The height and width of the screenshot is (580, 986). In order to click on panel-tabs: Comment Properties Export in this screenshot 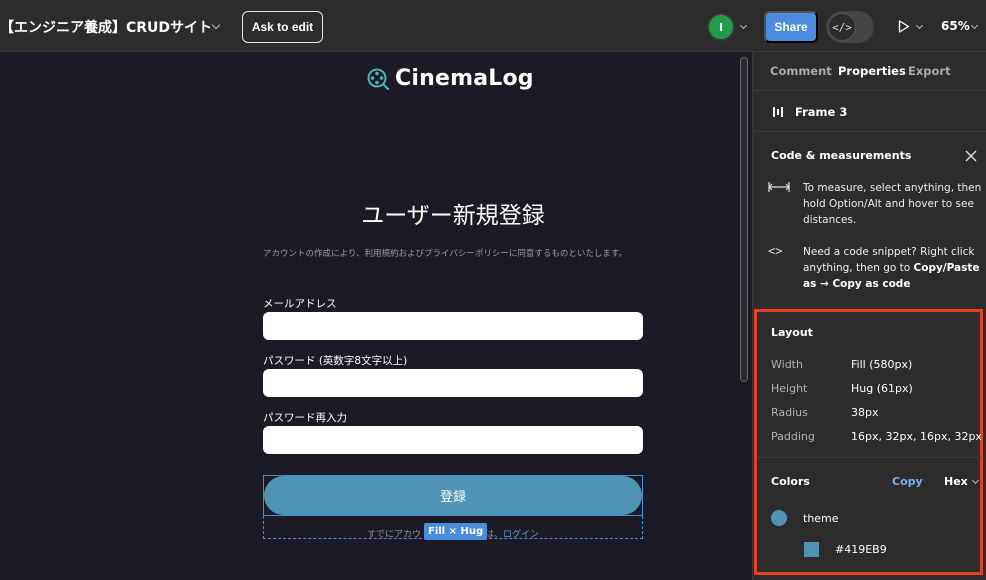, I will do `click(869, 71)`.